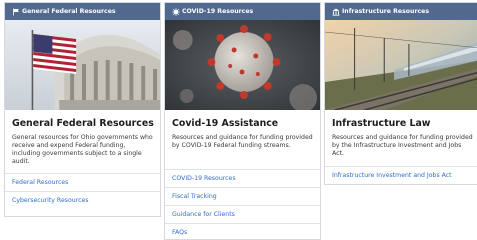  I want to click on card-links: Infrastructure Investment and Jobs Act, so click(401, 175).